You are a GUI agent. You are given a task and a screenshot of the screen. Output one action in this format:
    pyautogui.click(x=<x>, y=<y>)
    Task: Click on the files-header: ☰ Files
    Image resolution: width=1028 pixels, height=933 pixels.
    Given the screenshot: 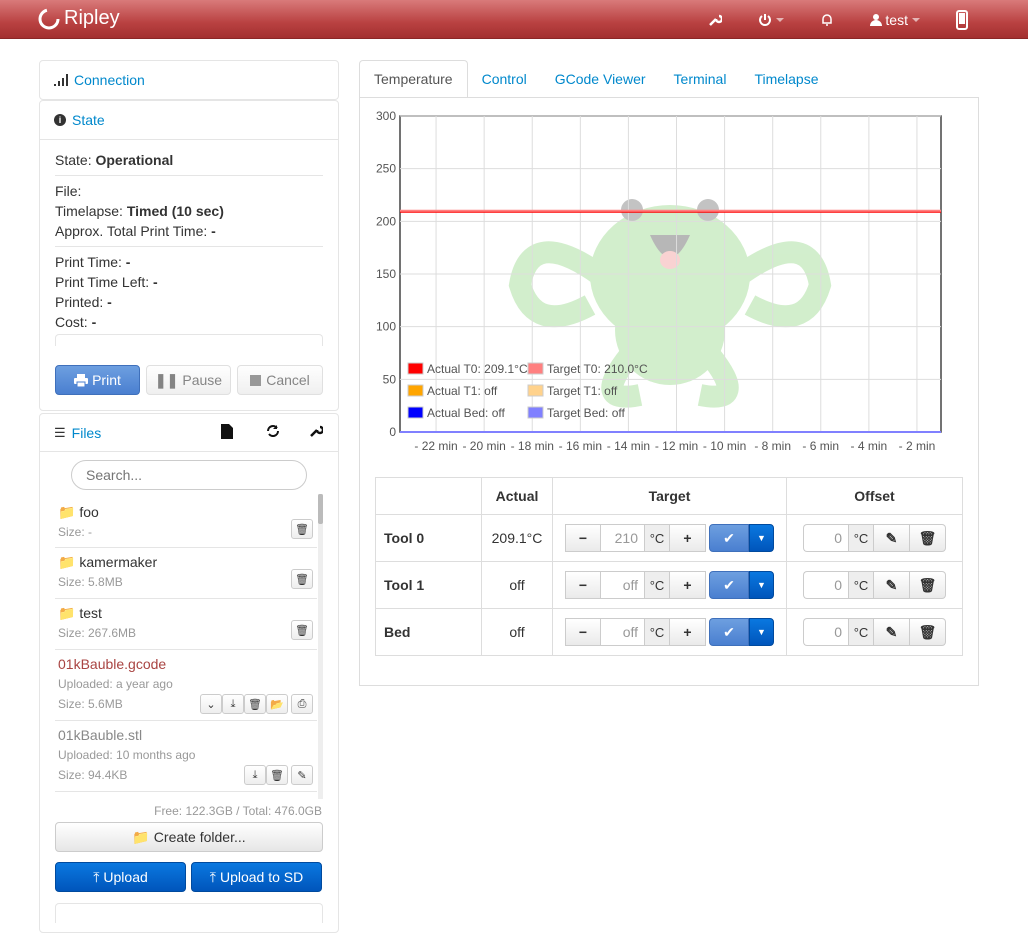 What is the action you would take?
    pyautogui.click(x=189, y=433)
    